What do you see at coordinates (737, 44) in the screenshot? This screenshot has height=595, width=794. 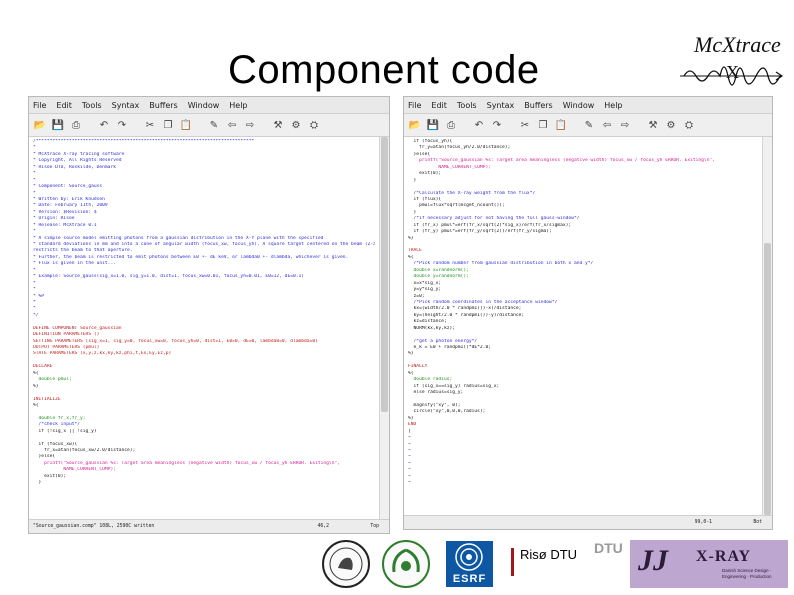 I see `mcxtrace-wordmark: McXtrace` at bounding box center [737, 44].